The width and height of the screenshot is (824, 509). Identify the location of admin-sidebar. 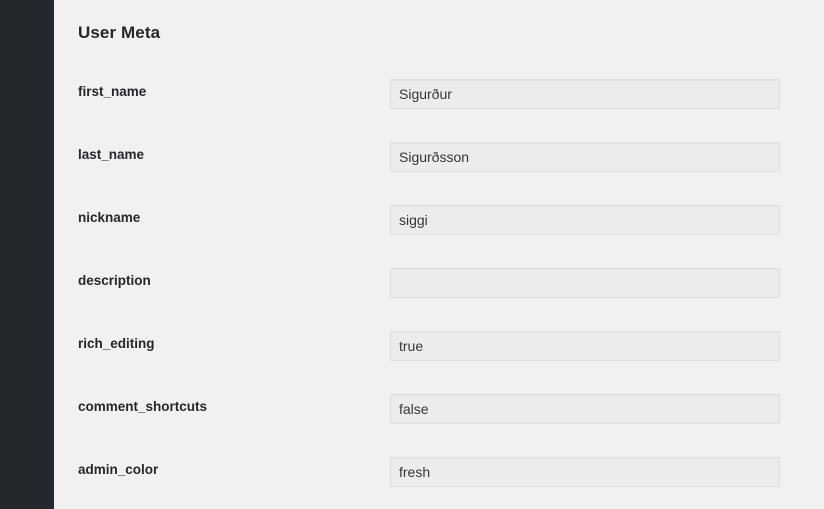
(27, 254).